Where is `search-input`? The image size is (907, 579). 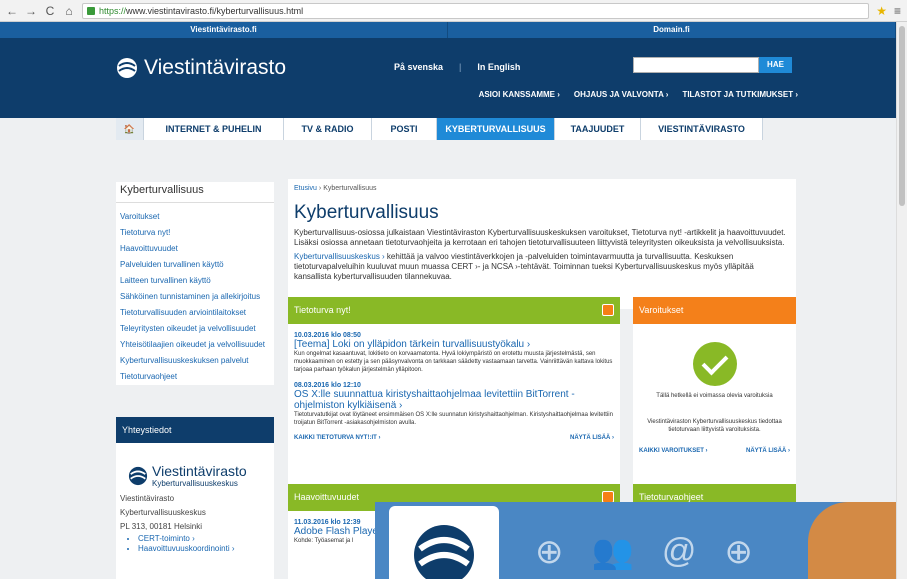 search-input is located at coordinates (696, 65).